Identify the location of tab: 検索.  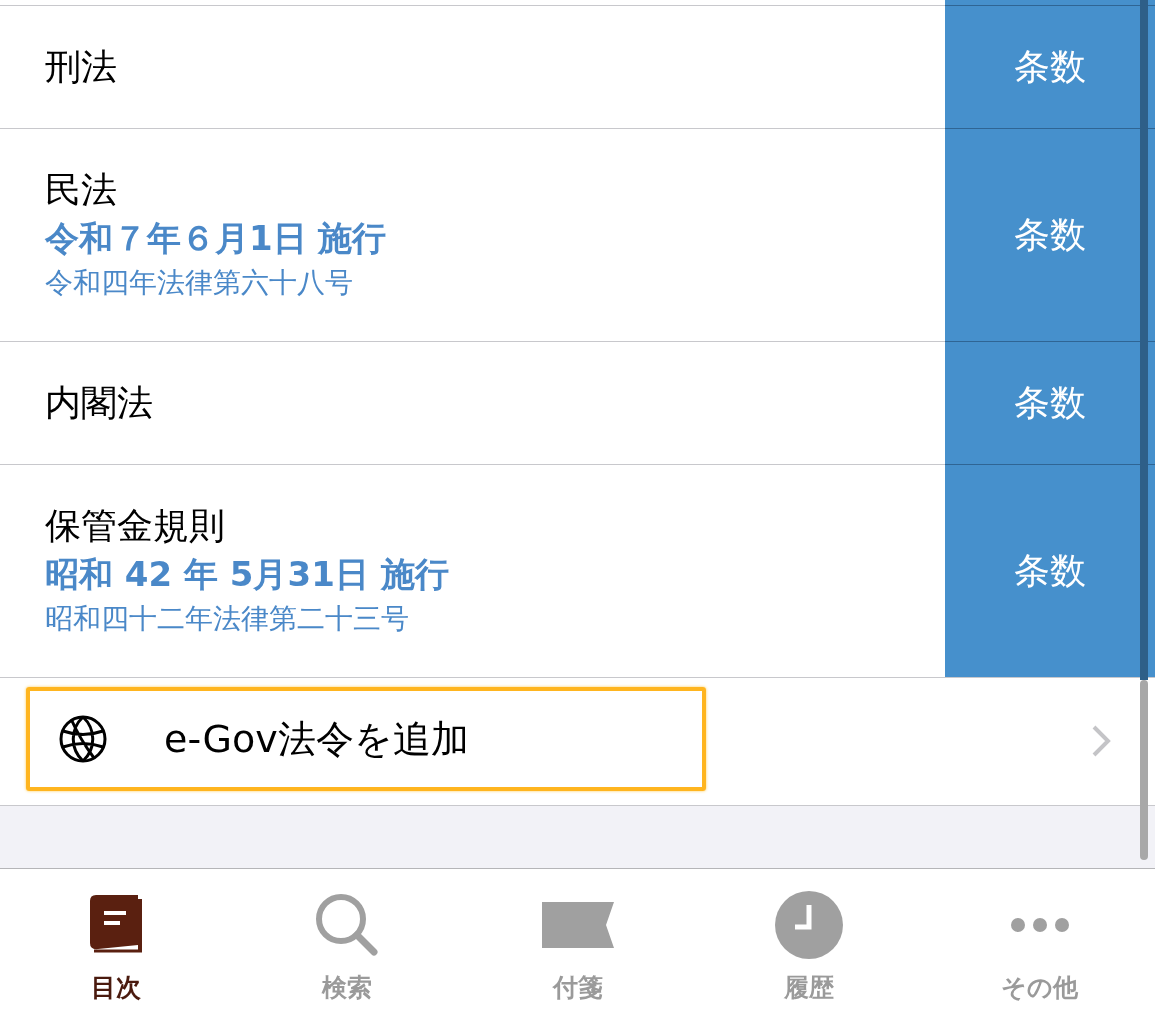
(346, 947).